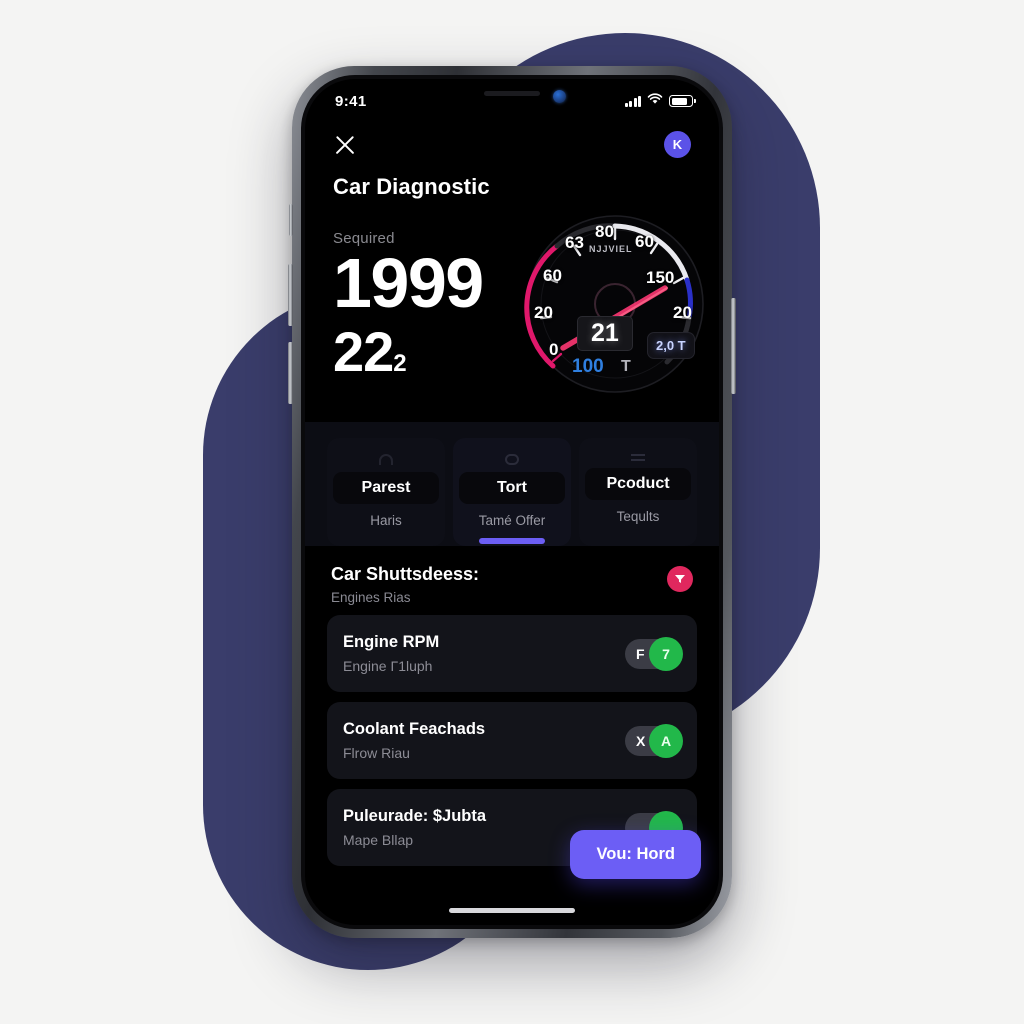  Describe the element at coordinates (512, 459) in the screenshot. I see `shield-icon` at that location.